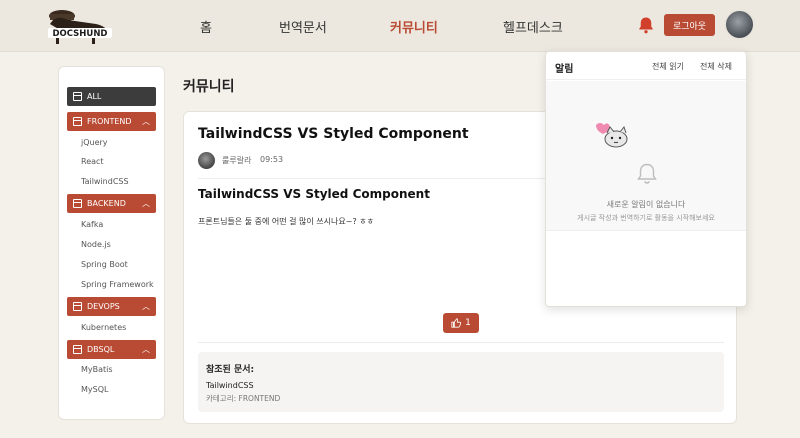 This screenshot has width=800, height=438. What do you see at coordinates (105, 181) in the screenshot?
I see `subcategory-tailwindcss: TailwindCSS` at bounding box center [105, 181].